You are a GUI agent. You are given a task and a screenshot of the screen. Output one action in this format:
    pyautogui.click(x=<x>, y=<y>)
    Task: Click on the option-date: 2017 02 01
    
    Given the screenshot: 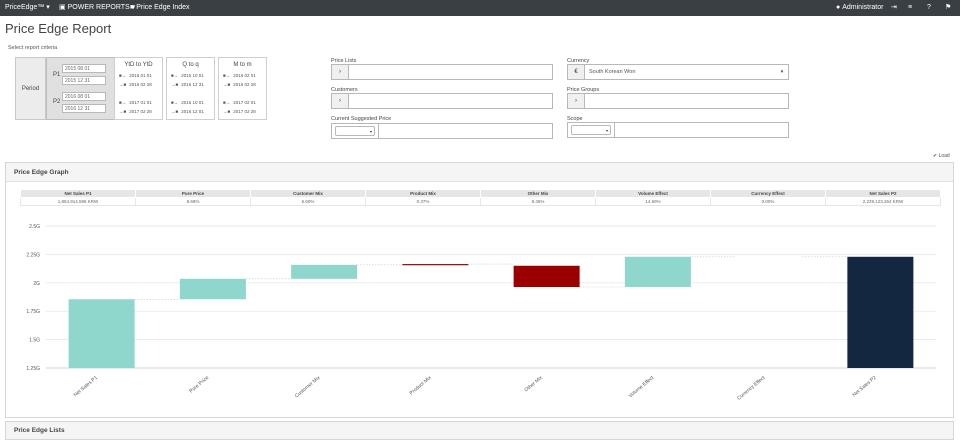 What is the action you would take?
    pyautogui.click(x=244, y=102)
    